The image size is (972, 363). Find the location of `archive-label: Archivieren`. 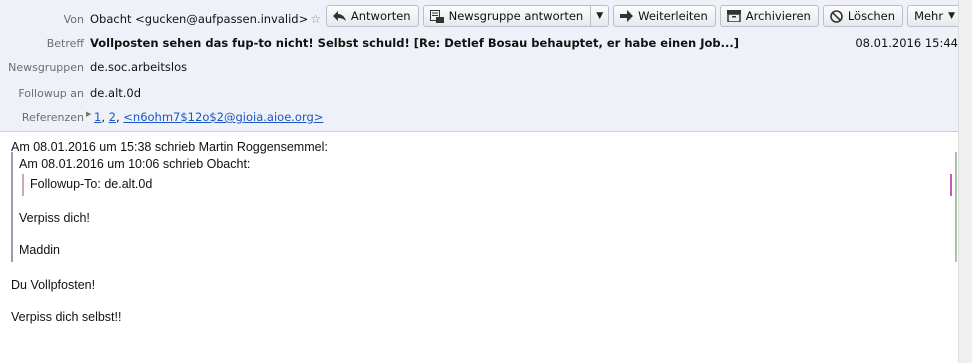

archive-label: Archivieren is located at coordinates (778, 16).